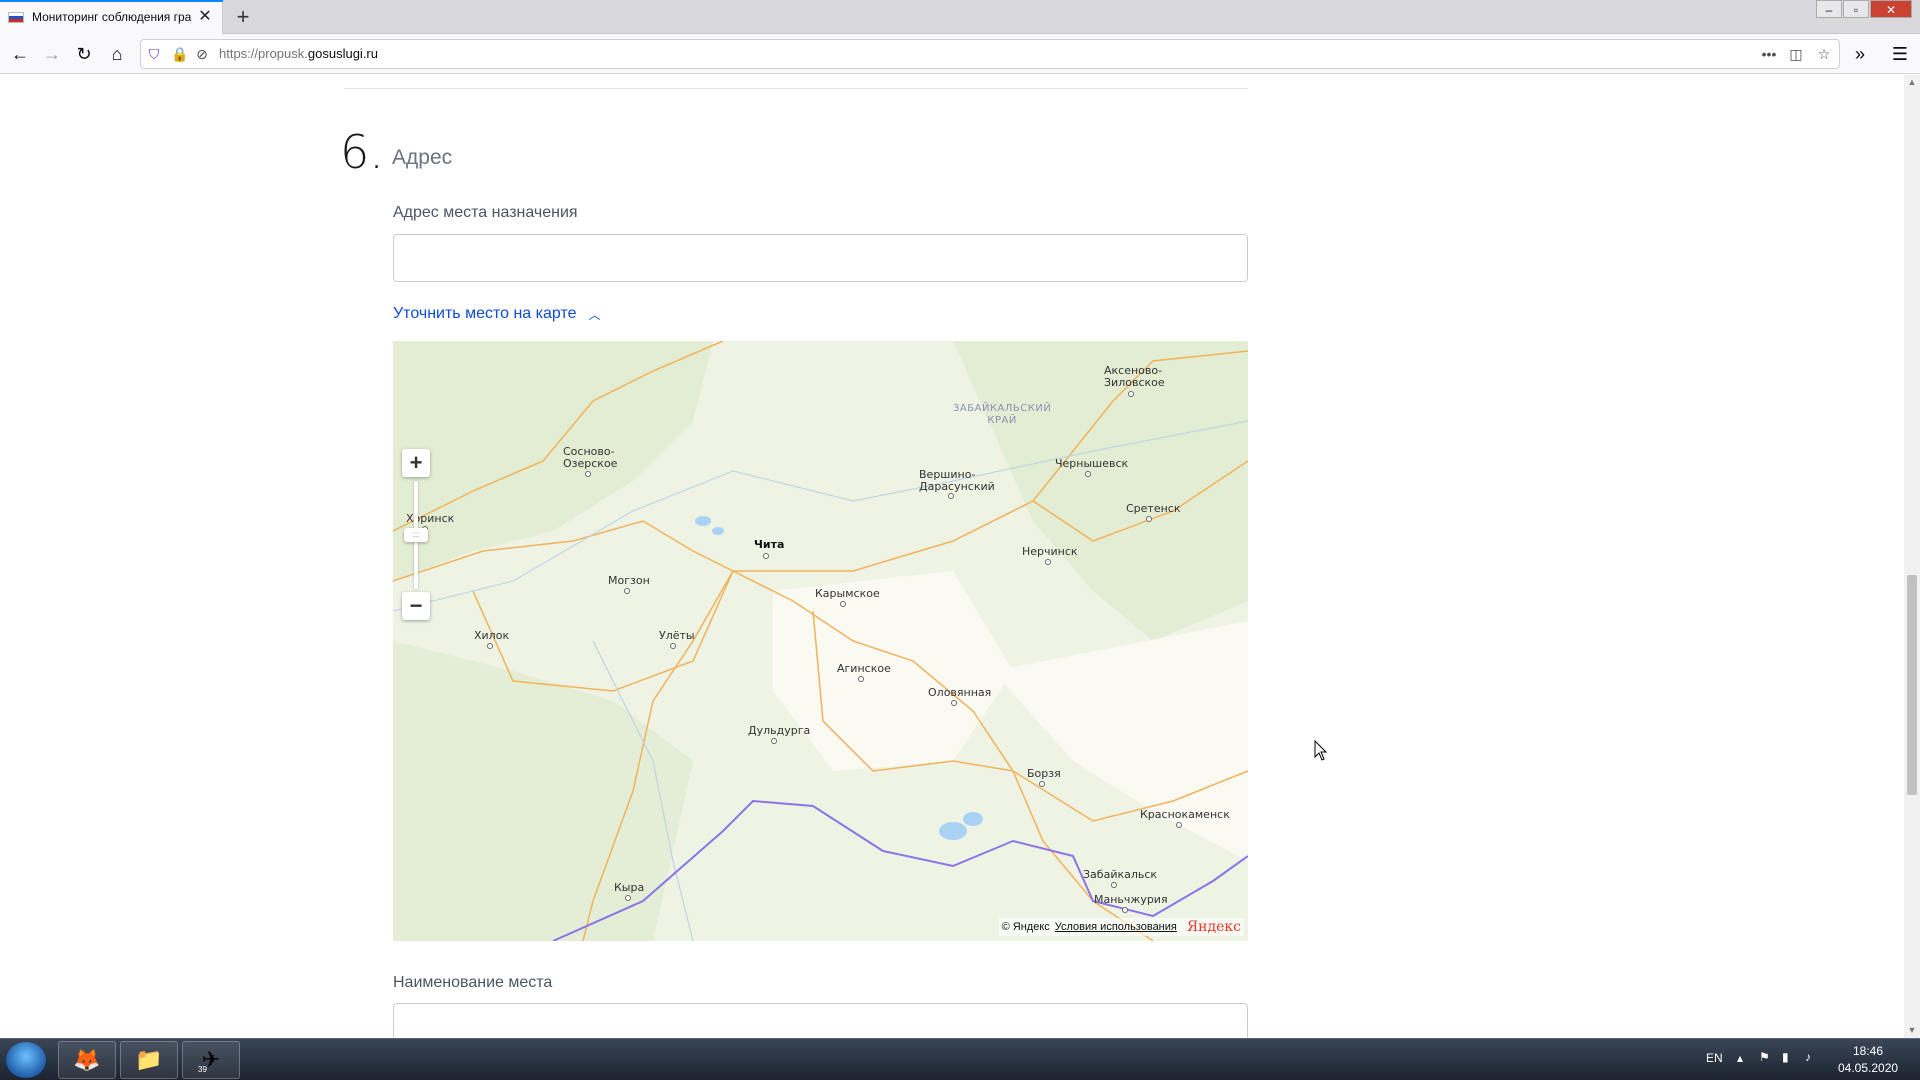  Describe the element at coordinates (629, 581) in the screenshot. I see `city-label: Могзон` at that location.